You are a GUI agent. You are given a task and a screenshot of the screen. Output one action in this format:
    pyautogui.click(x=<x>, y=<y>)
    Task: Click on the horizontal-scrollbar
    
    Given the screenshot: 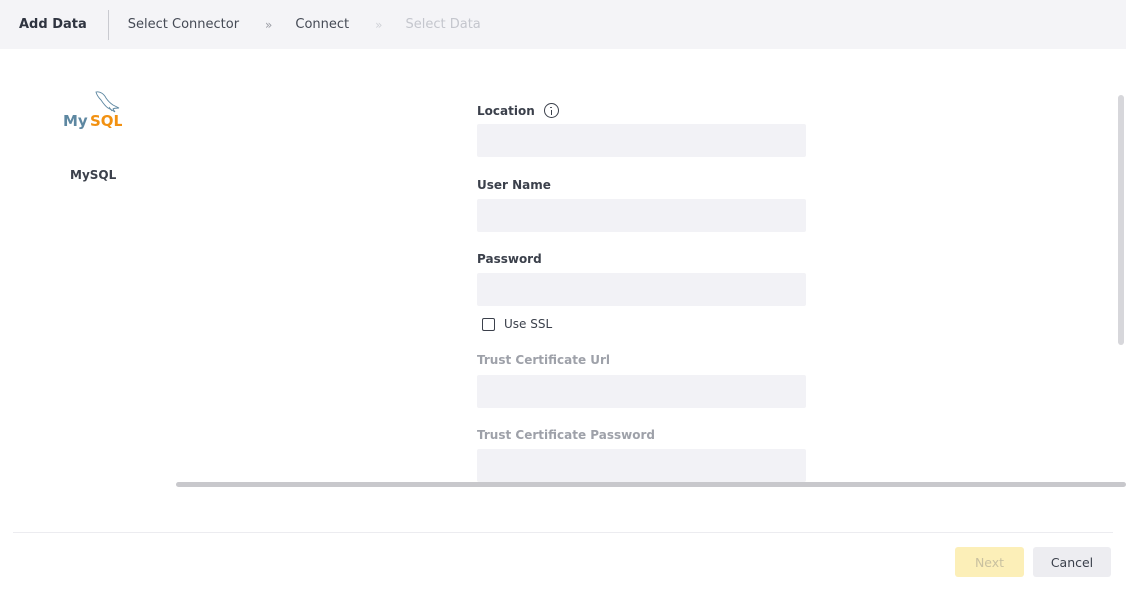 What is the action you would take?
    pyautogui.click(x=651, y=484)
    